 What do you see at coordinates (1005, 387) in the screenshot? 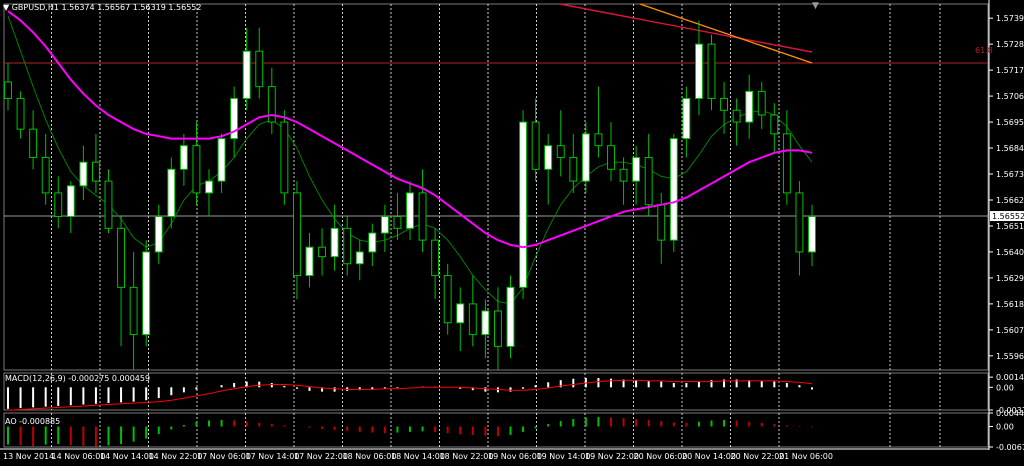
I see `macd-tick-label: 0.00` at bounding box center [1005, 387].